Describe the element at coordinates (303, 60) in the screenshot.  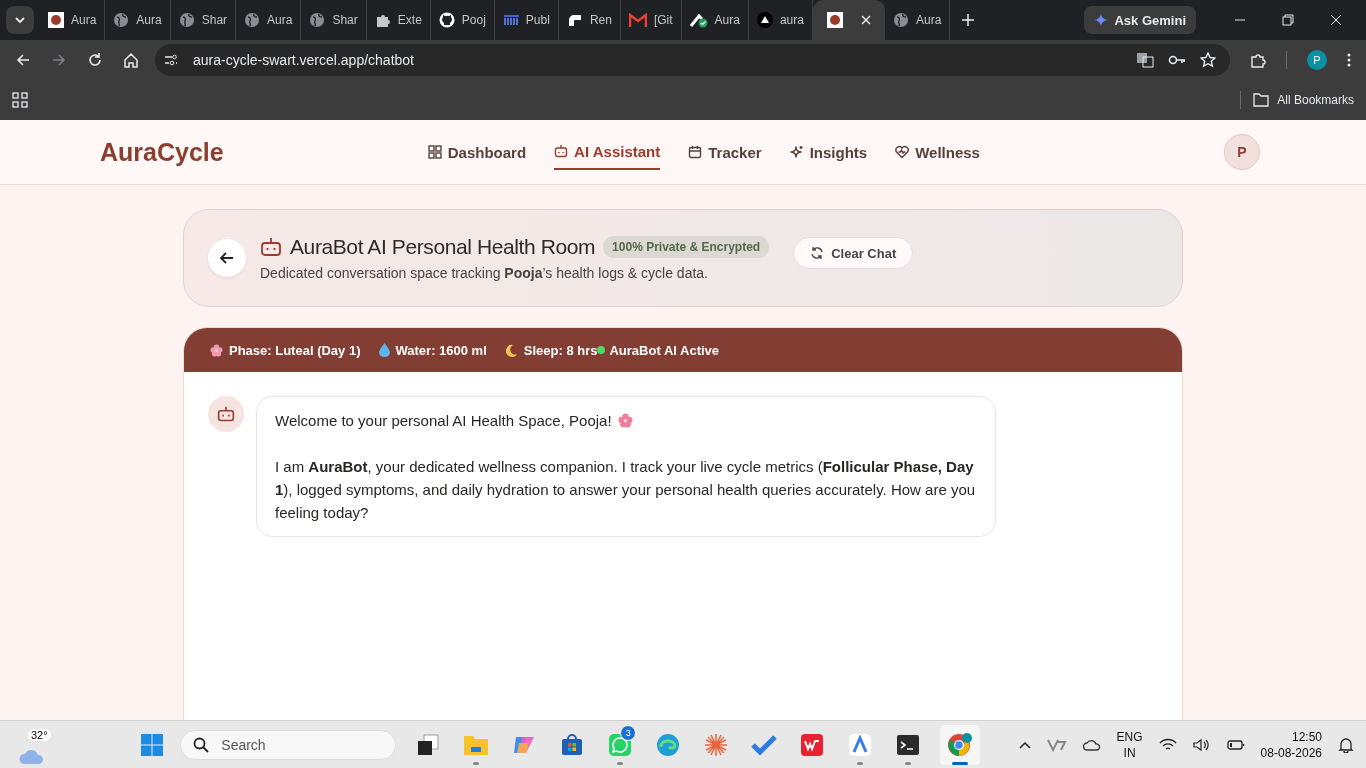
I see `url-text: aura-cycle-swart.vercel.app/chatbot` at that location.